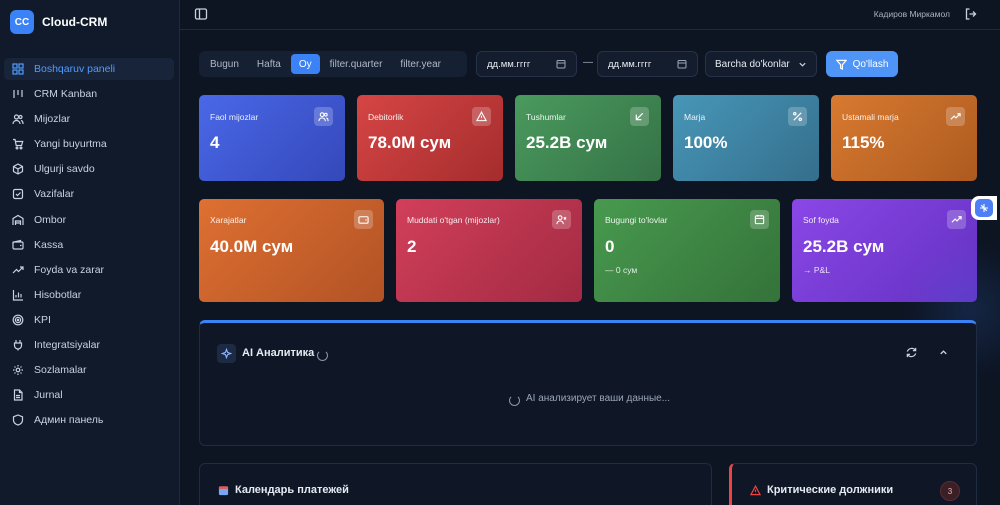  Describe the element at coordinates (64, 169) in the screenshot. I see `sidebar-item-label: Ulgurji savdo` at that location.